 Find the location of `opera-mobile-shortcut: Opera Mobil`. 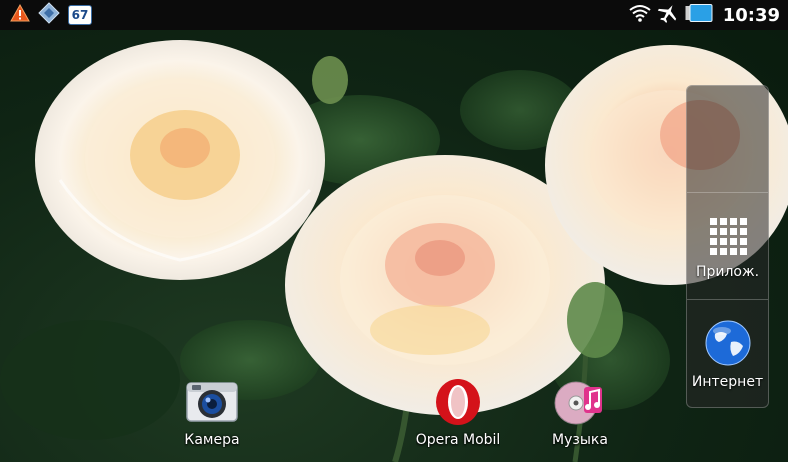

opera-mobile-shortcut: Opera Mobil is located at coordinates (458, 412).